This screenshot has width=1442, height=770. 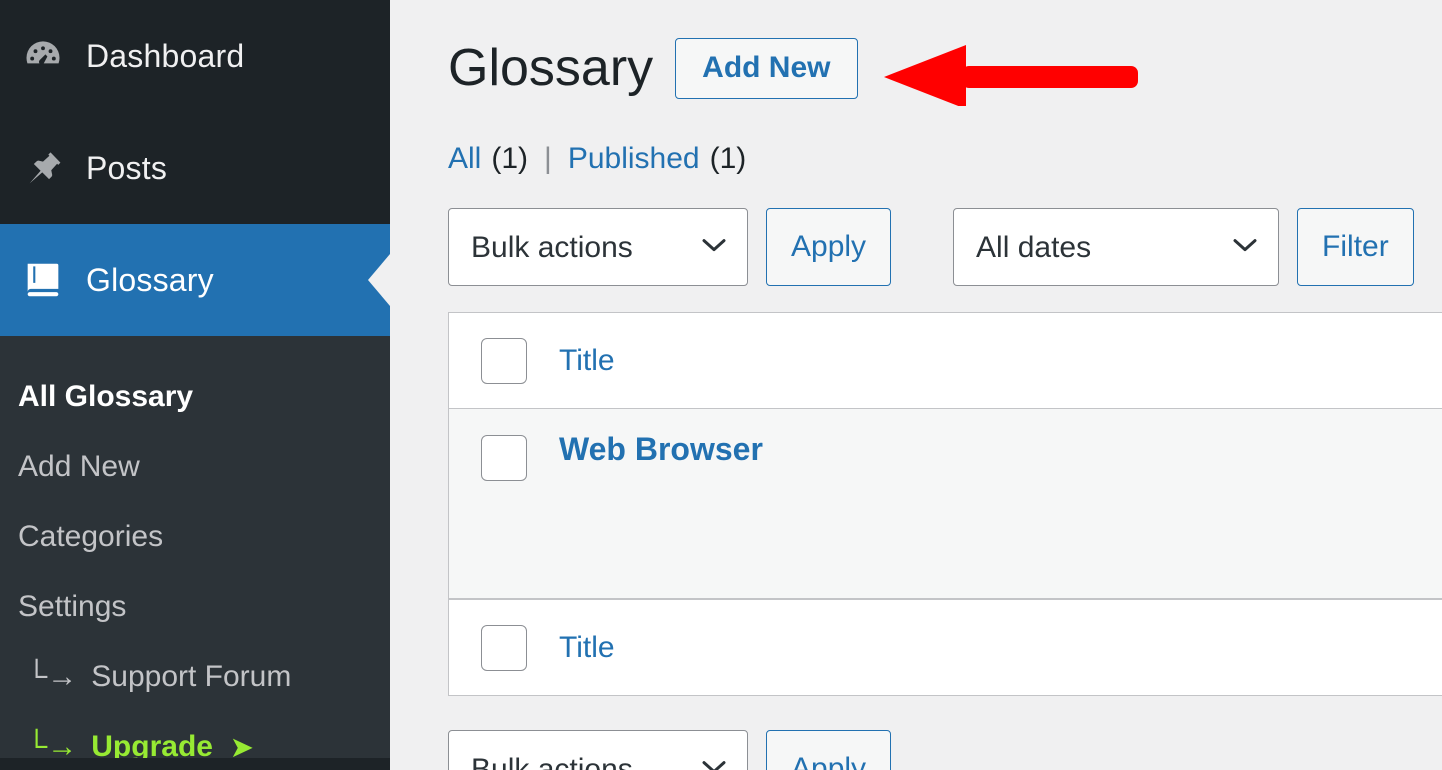 What do you see at coordinates (195, 764) in the screenshot?
I see `sidebar-footer-strip` at bounding box center [195, 764].